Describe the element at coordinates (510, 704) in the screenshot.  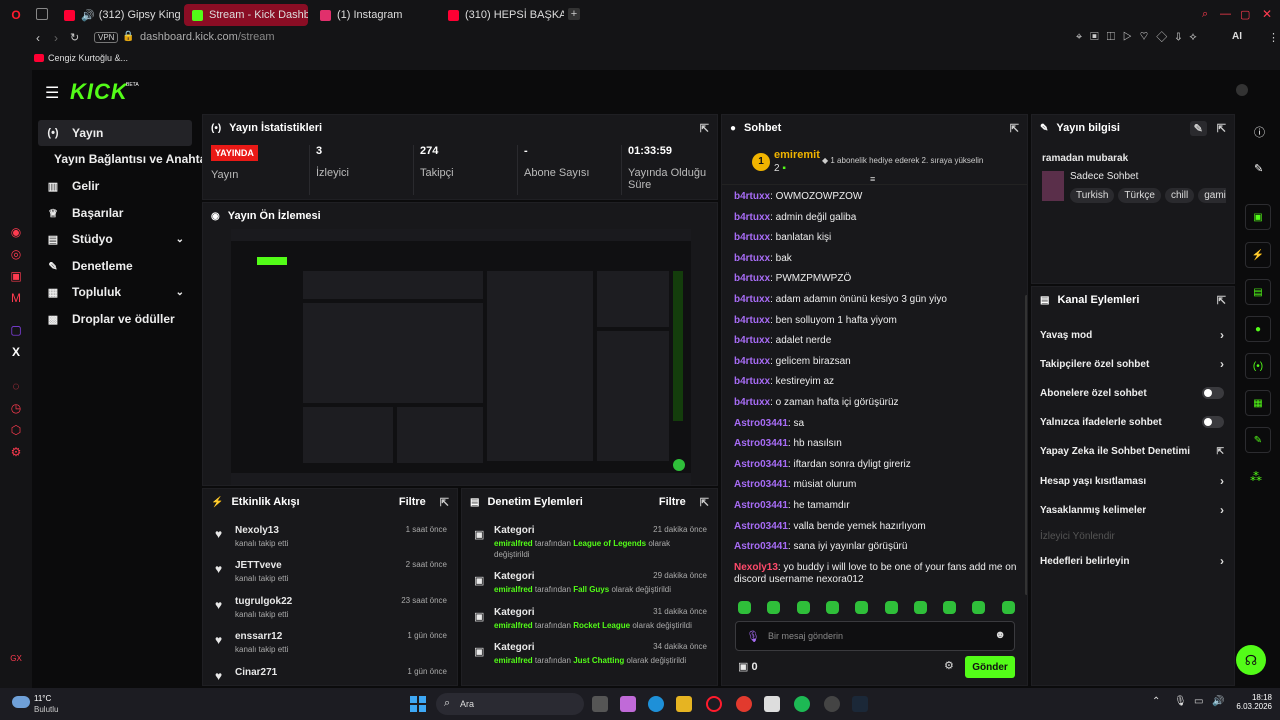
I see `taskbar-search: ⌕ Ara` at that location.